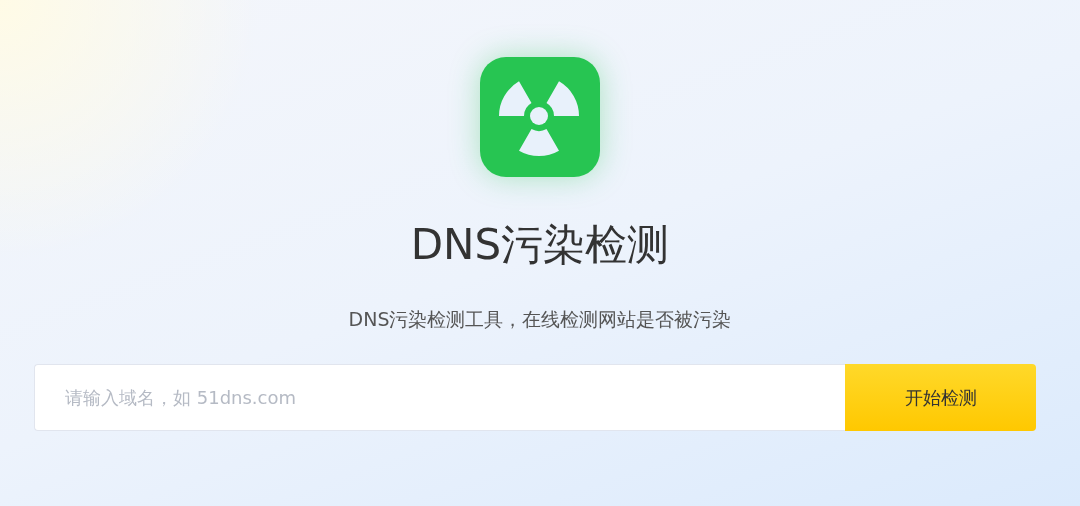 This screenshot has height=506, width=1080. I want to click on page-subtitle: DNS污染检测工具，在线检测网站是否被污染, so click(540, 319).